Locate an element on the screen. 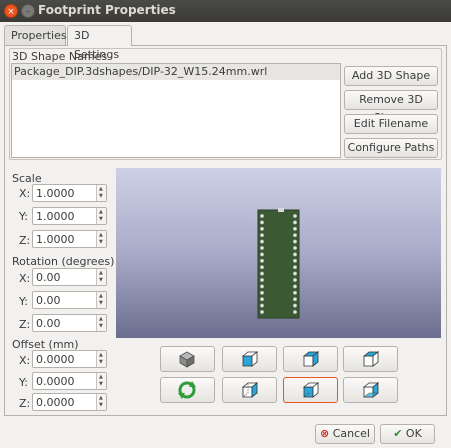 The image size is (451, 448). scale-z-stepper: 1.0000 ▲ ▼ is located at coordinates (69, 239).